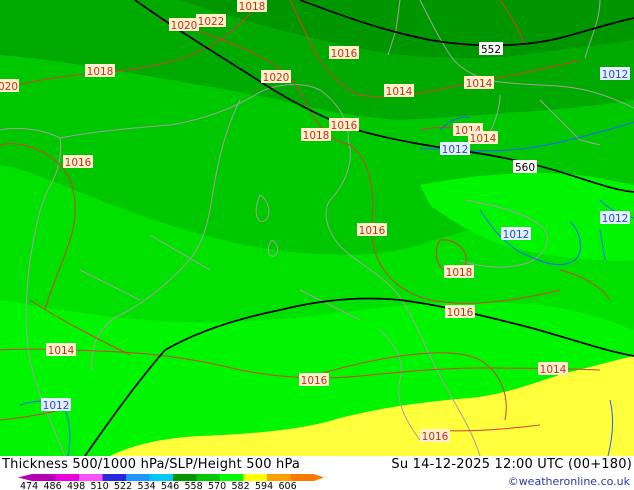 This screenshot has width=634, height=490. I want to click on color-scale-legend: 474 486 498 510 522 534 546 558 570 582 594 606, so click(171, 482).